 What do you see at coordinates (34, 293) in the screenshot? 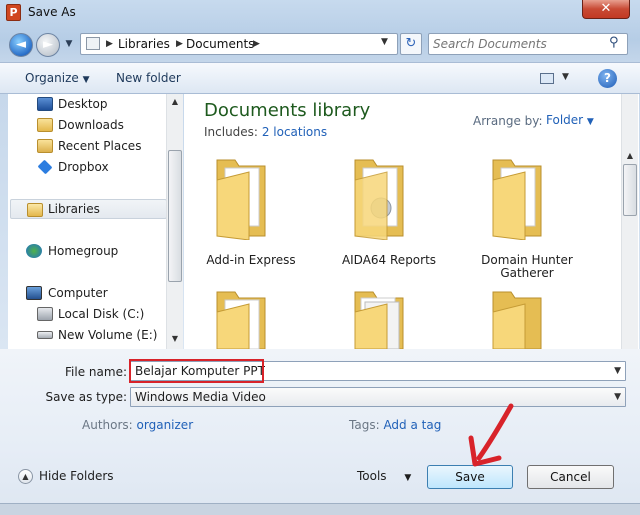
I see `computer-icon` at bounding box center [34, 293].